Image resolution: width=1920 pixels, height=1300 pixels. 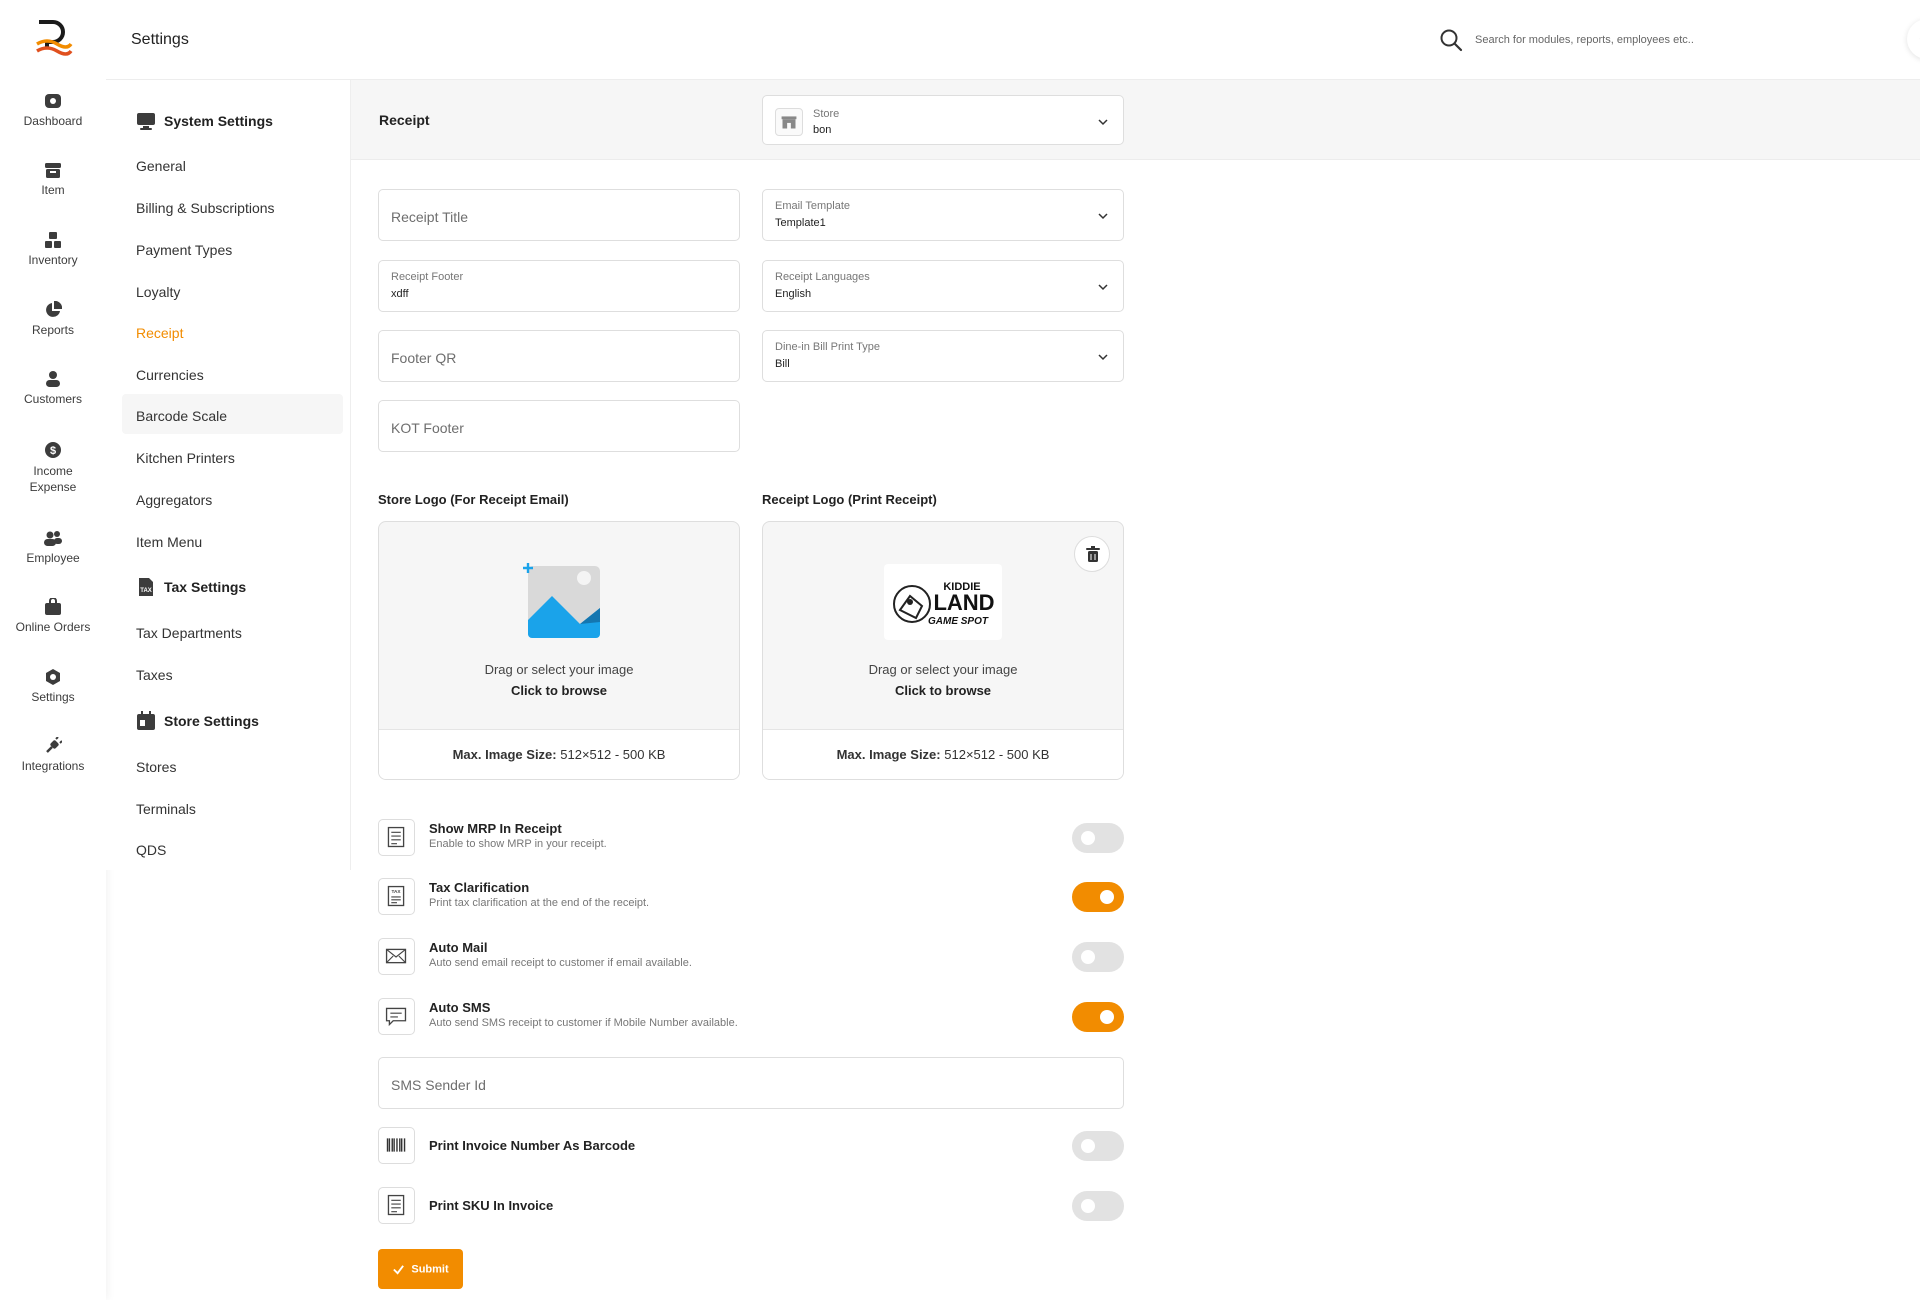 I want to click on menu-item-barcode-scale: Barcode Scale, so click(x=181, y=416).